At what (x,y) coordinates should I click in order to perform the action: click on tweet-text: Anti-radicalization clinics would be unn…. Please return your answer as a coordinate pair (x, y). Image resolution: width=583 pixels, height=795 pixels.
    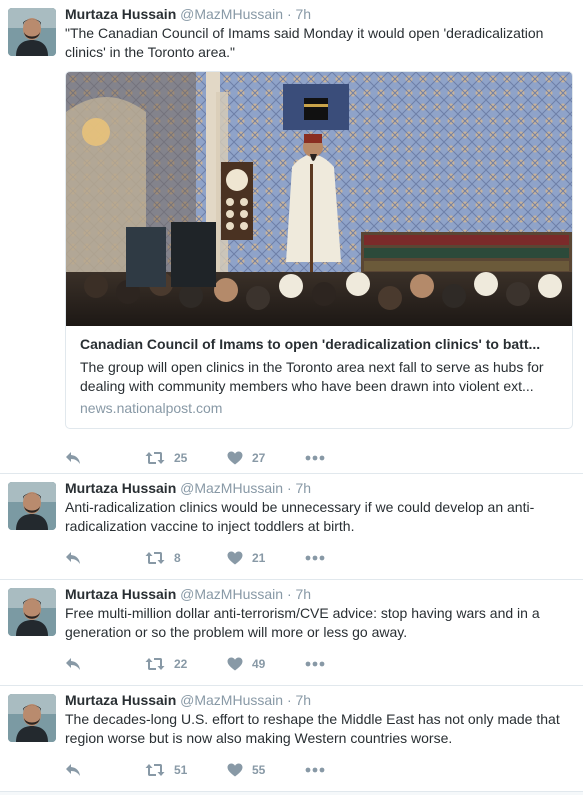
    Looking at the image, I should click on (300, 516).